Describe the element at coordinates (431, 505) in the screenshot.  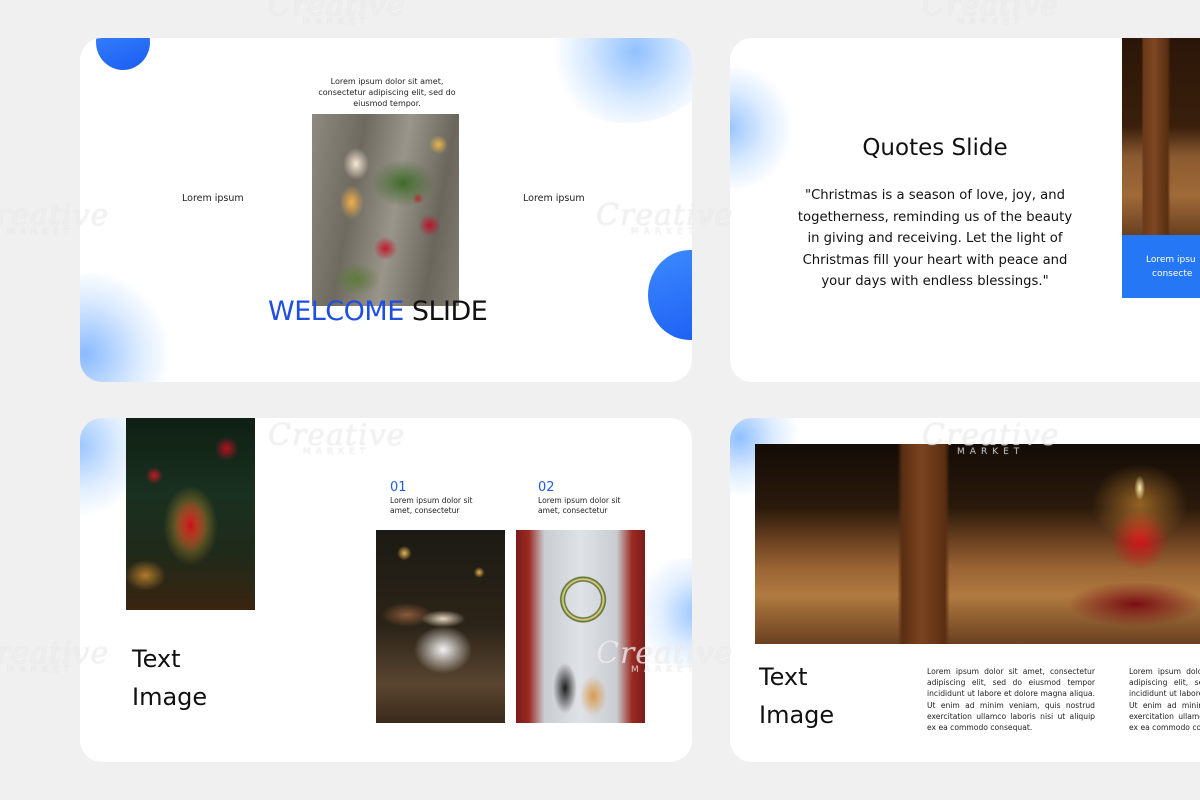
I see `item1-text: Lorem ipsum dolor sit amet, consectetur` at that location.